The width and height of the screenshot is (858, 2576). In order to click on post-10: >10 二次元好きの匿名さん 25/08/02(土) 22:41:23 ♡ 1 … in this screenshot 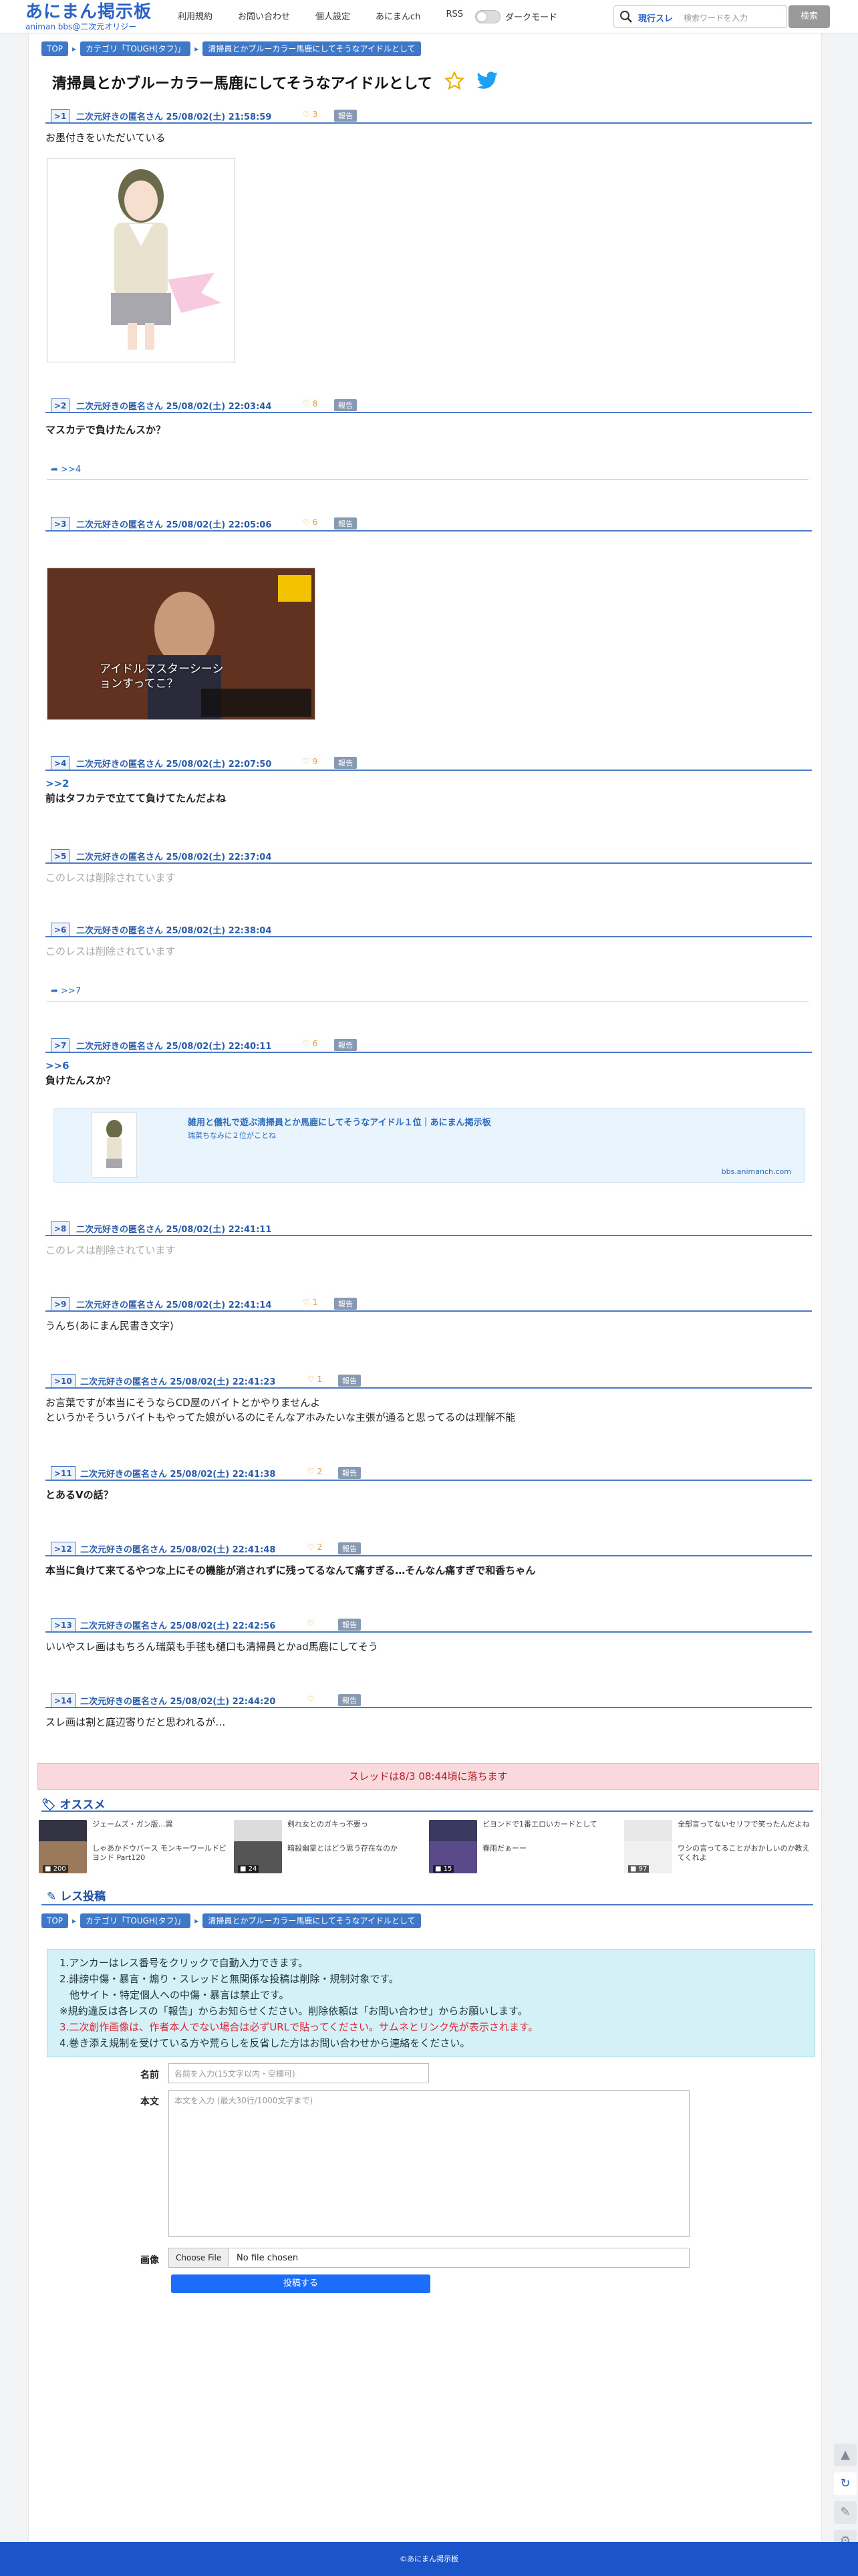, I will do `click(428, 1399)`.